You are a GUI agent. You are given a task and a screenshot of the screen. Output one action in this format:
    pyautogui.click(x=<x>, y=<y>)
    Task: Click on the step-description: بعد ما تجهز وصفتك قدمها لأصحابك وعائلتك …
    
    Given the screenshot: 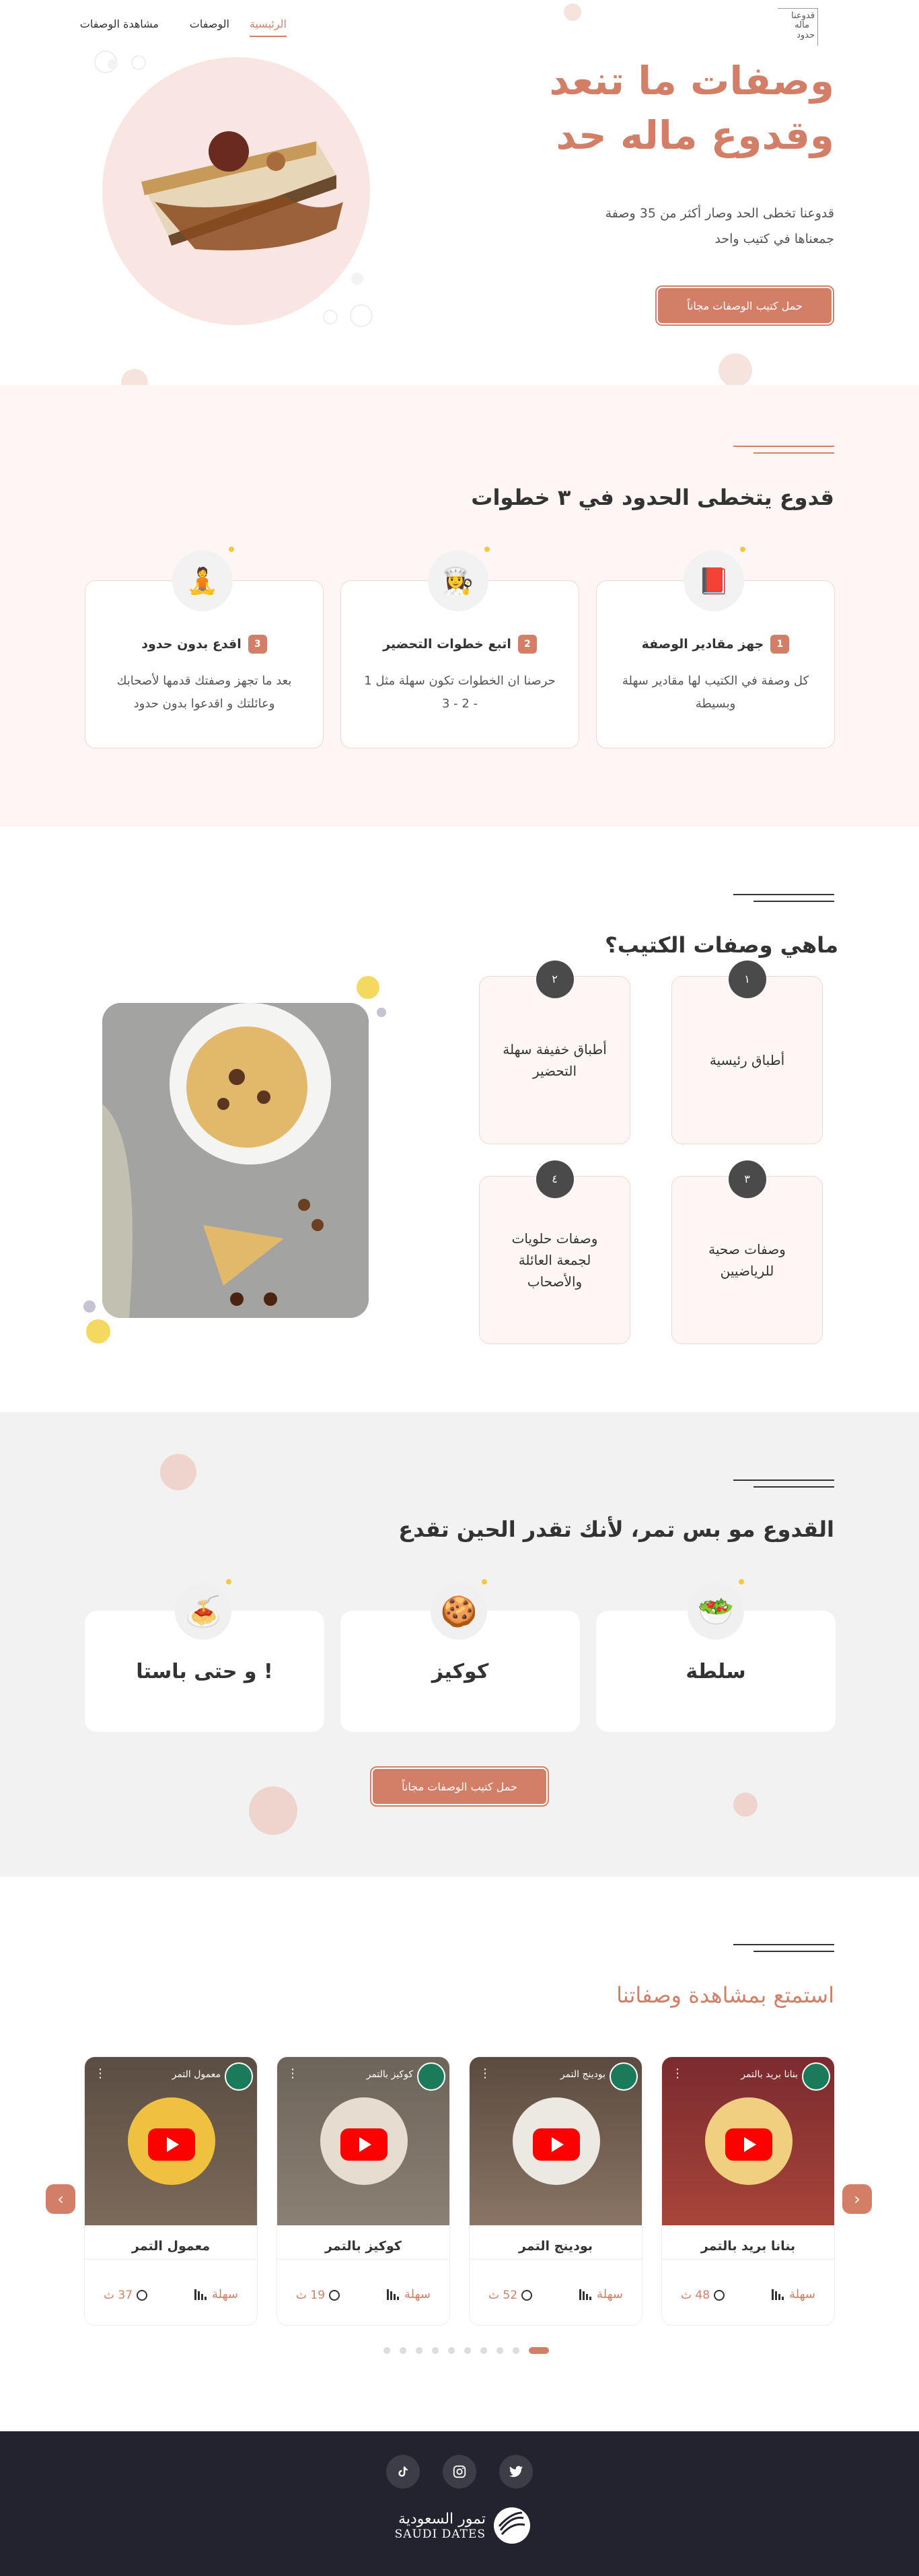 What is the action you would take?
    pyautogui.click(x=204, y=692)
    